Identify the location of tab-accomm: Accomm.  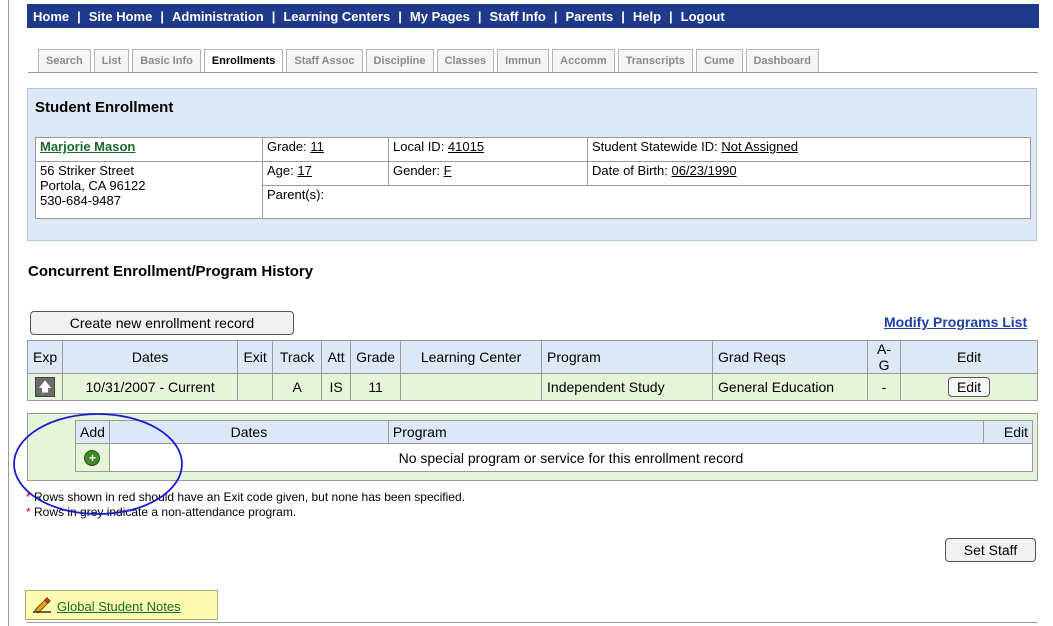
(583, 60).